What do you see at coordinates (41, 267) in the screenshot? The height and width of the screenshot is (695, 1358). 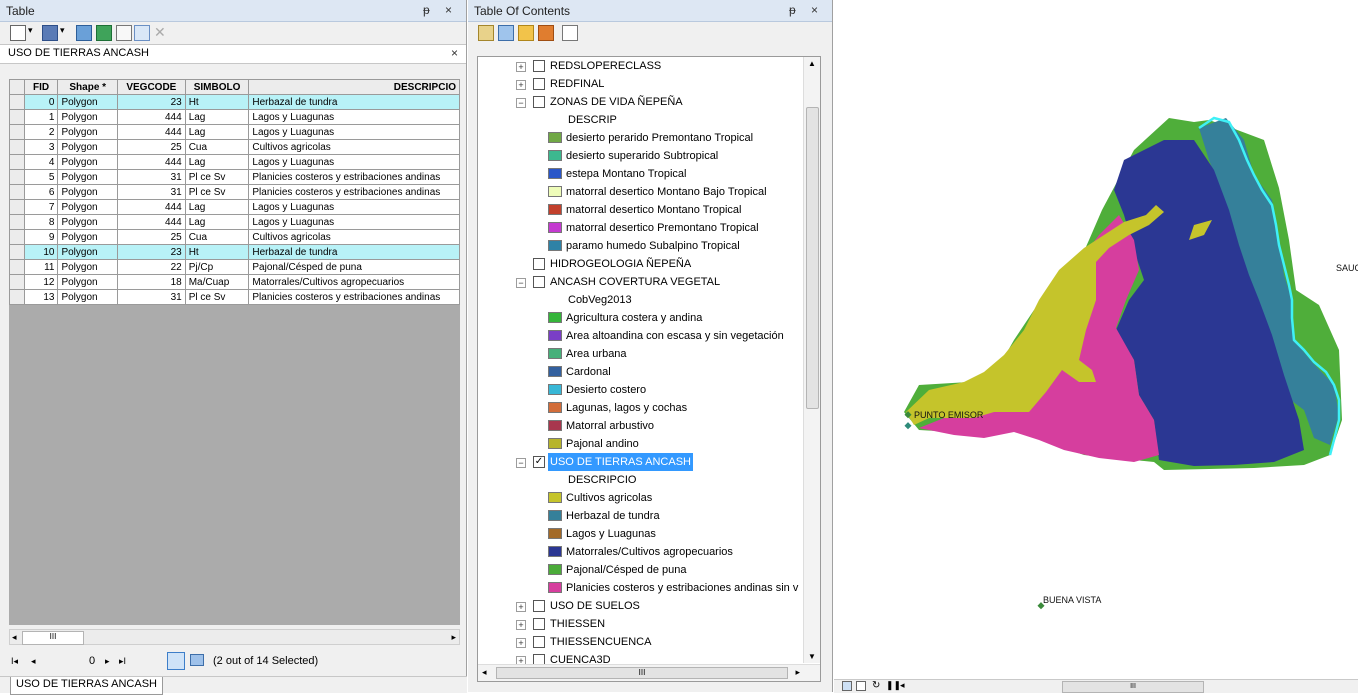 I see `cell-fid: 11` at bounding box center [41, 267].